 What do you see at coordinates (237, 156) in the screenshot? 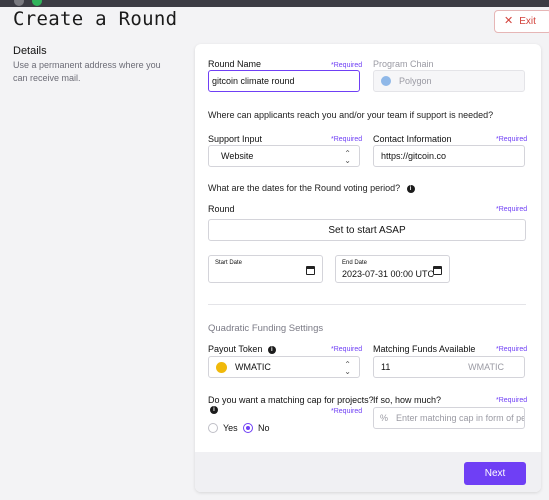
I see `support-input-value: Website` at bounding box center [237, 156].